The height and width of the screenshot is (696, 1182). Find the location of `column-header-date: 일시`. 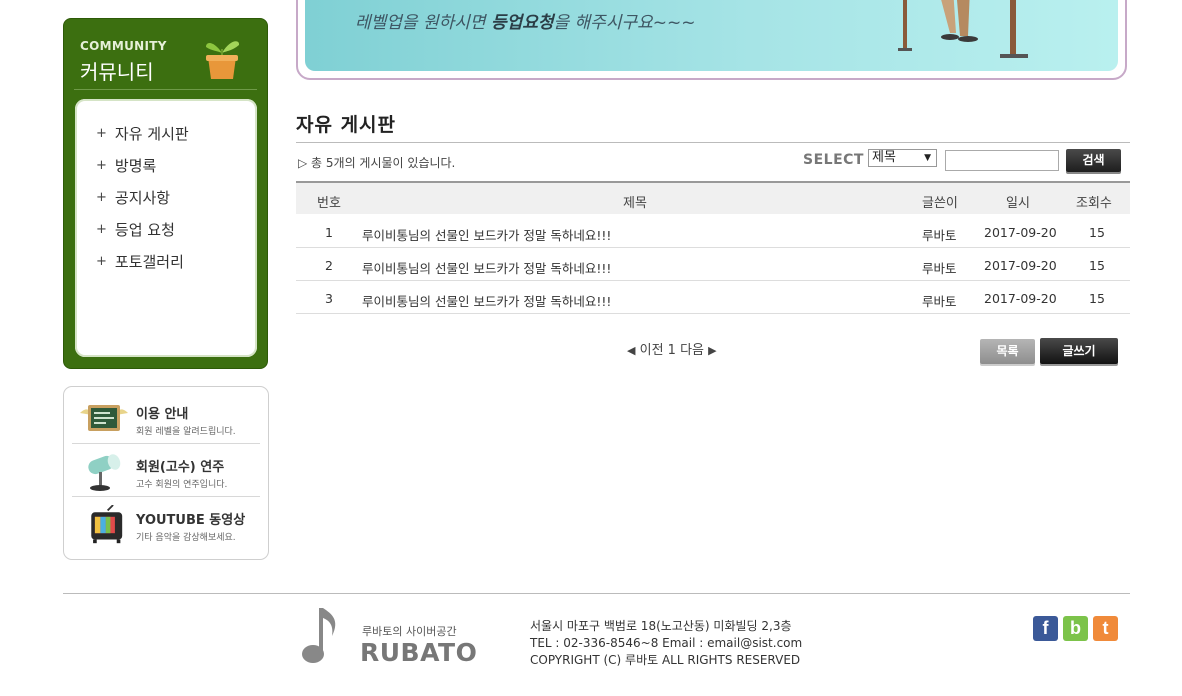

column-header-date: 일시 is located at coordinates (1018, 203).